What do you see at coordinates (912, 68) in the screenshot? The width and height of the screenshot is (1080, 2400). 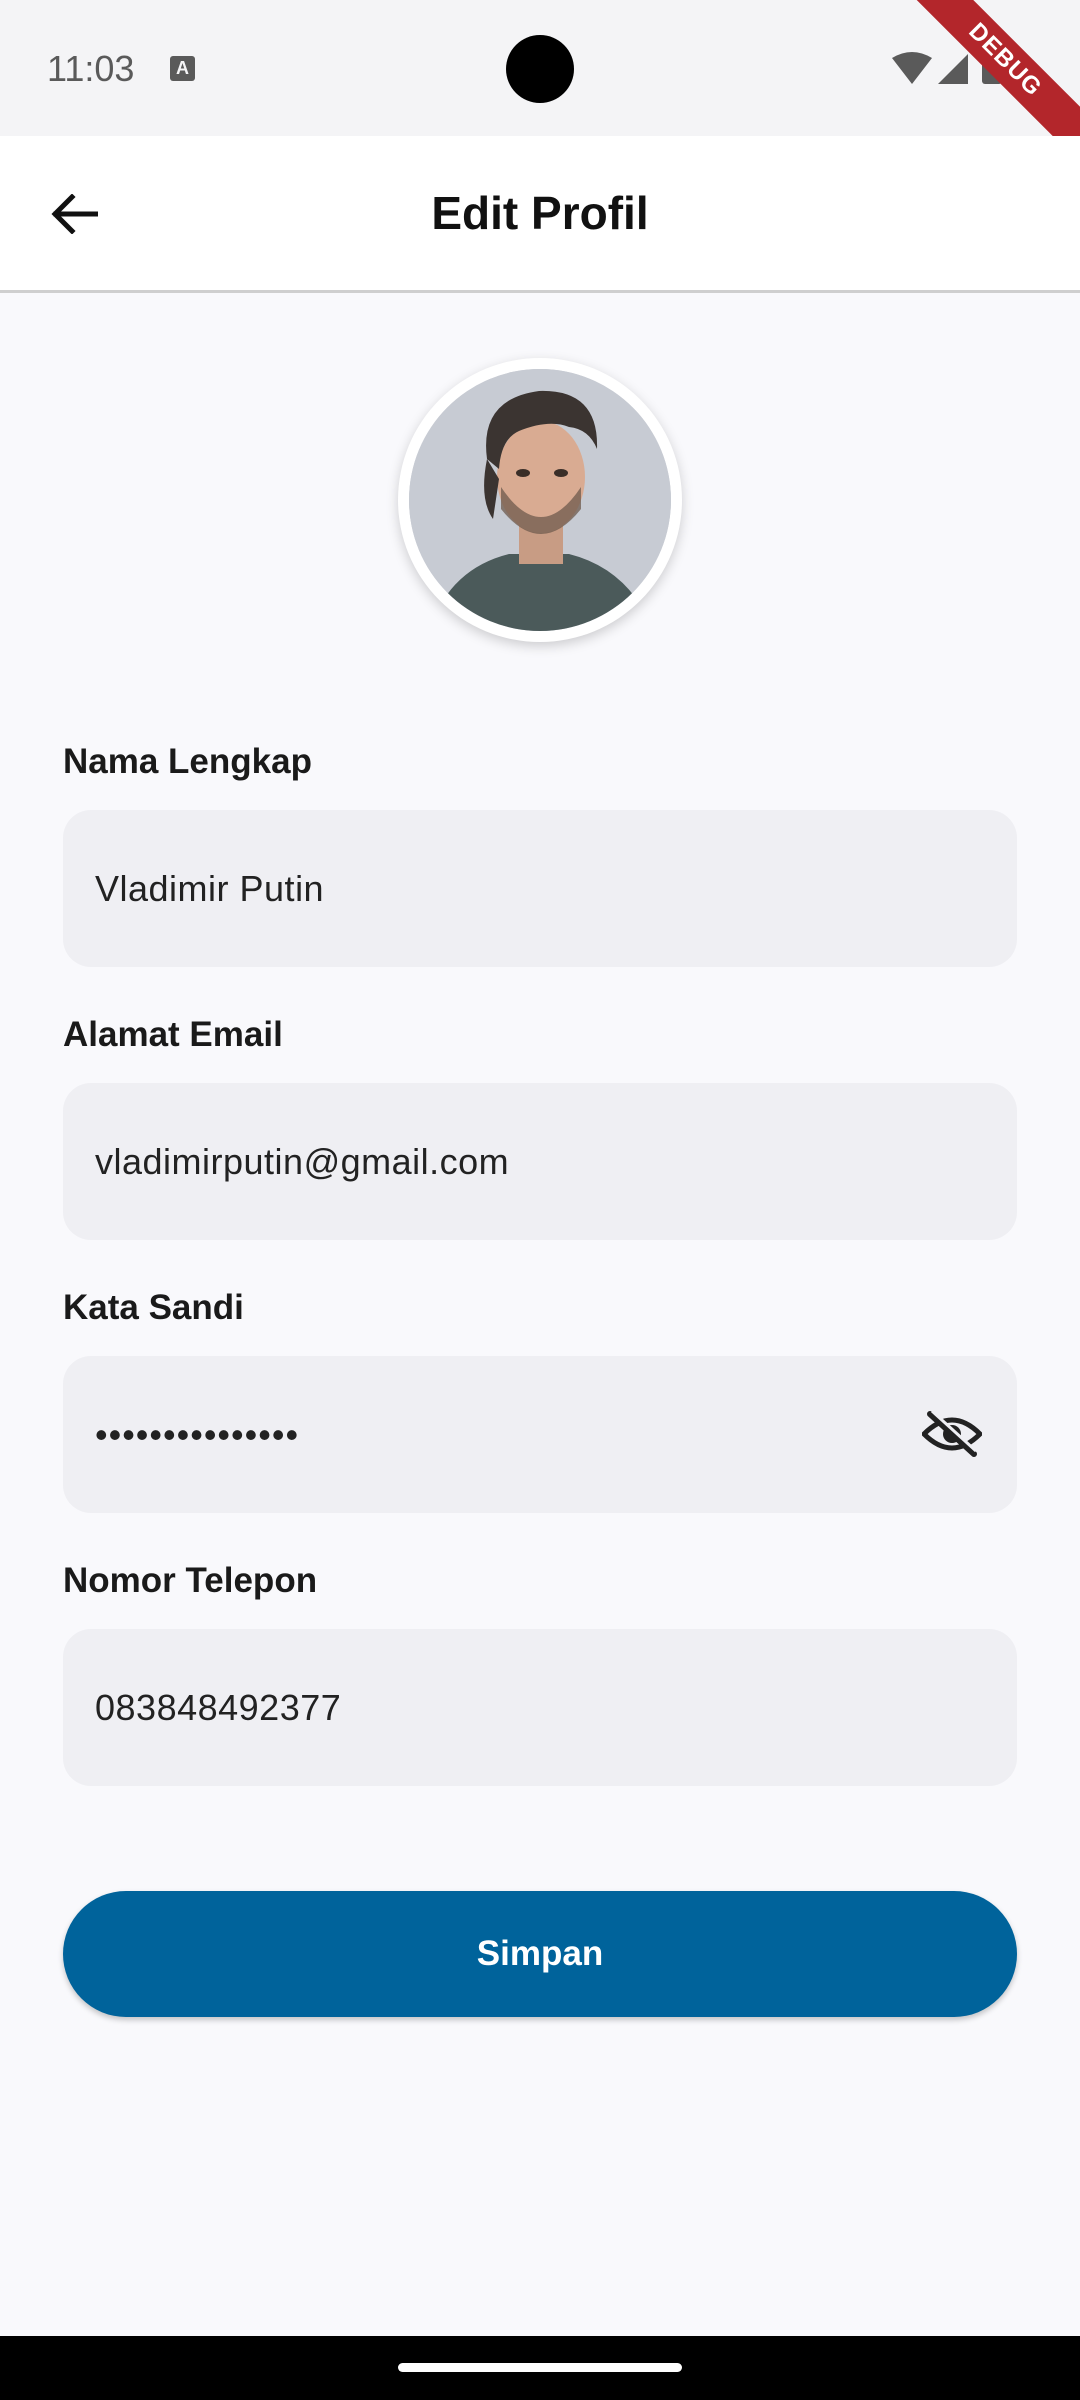 I see `wifi-icon` at bounding box center [912, 68].